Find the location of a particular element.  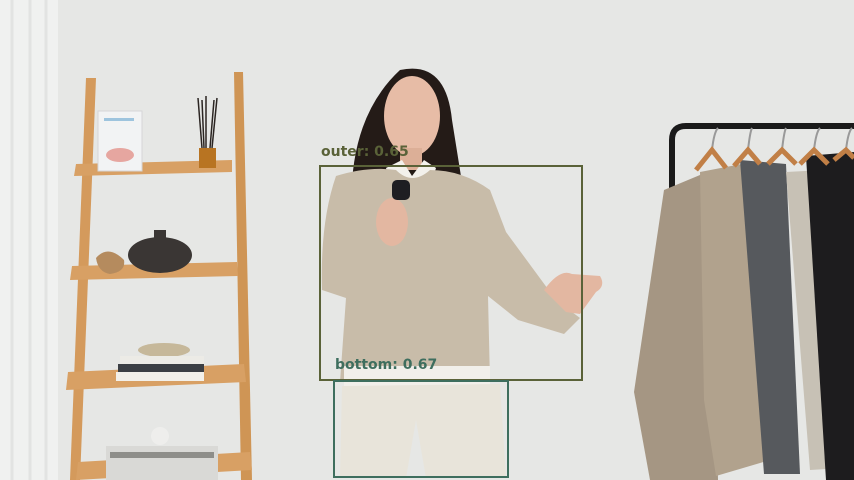

outer-label-text: outer is located at coordinates (342, 152).